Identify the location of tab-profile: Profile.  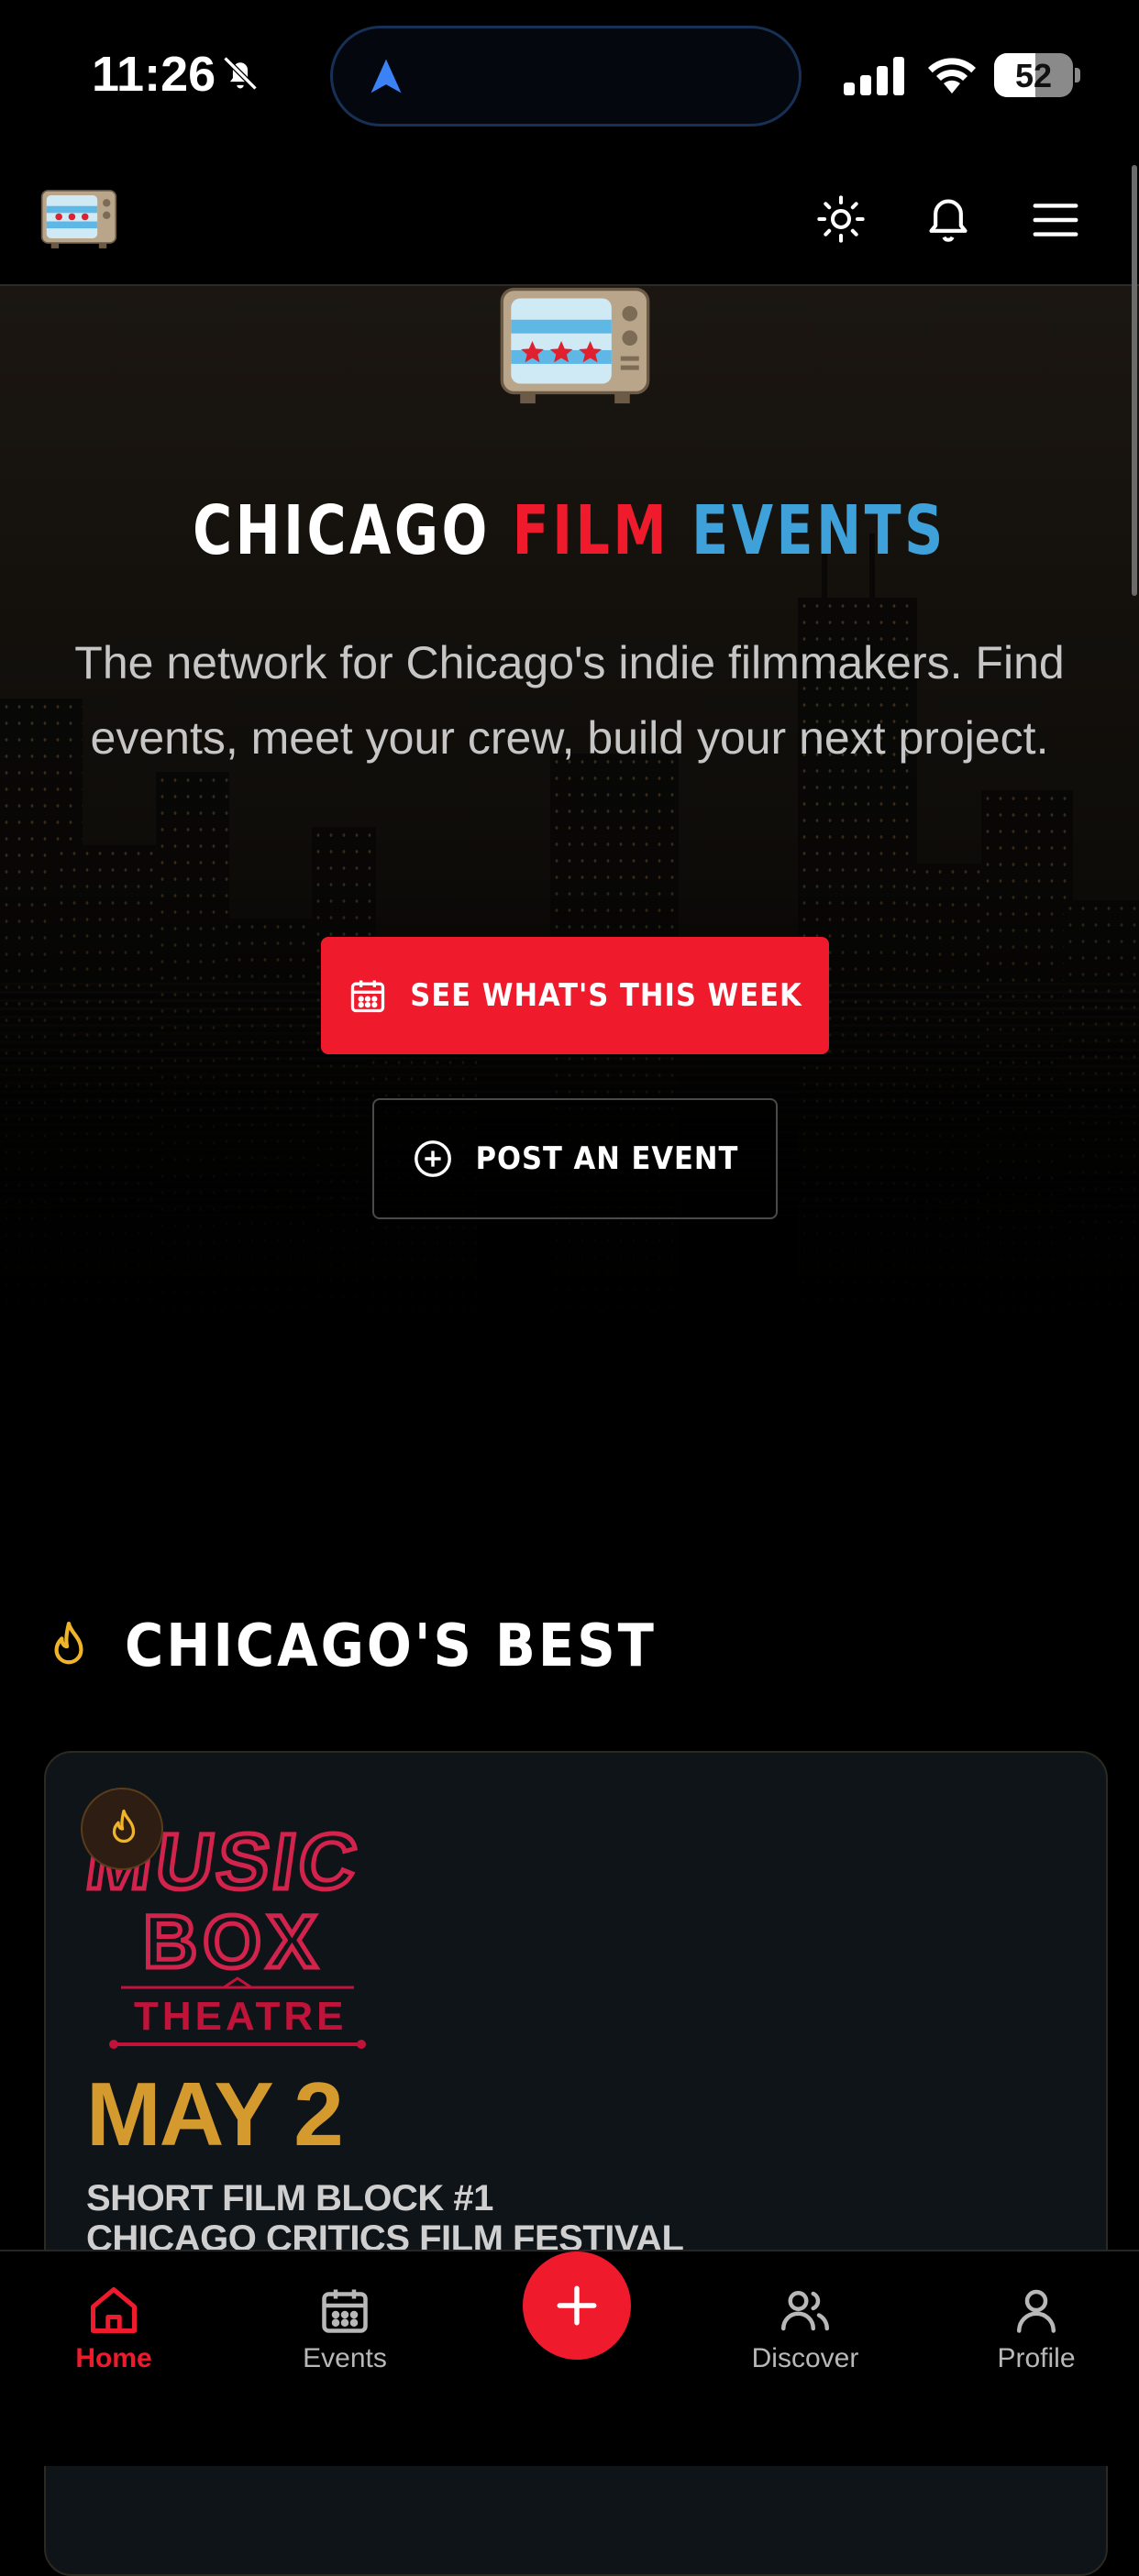
(1036, 2320).